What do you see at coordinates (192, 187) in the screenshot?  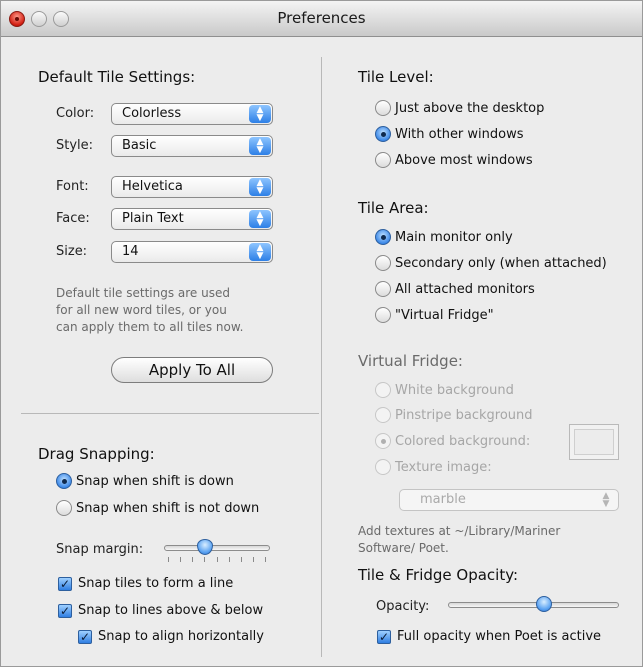 I see `font-popup: Helvetica ▲ ▼` at bounding box center [192, 187].